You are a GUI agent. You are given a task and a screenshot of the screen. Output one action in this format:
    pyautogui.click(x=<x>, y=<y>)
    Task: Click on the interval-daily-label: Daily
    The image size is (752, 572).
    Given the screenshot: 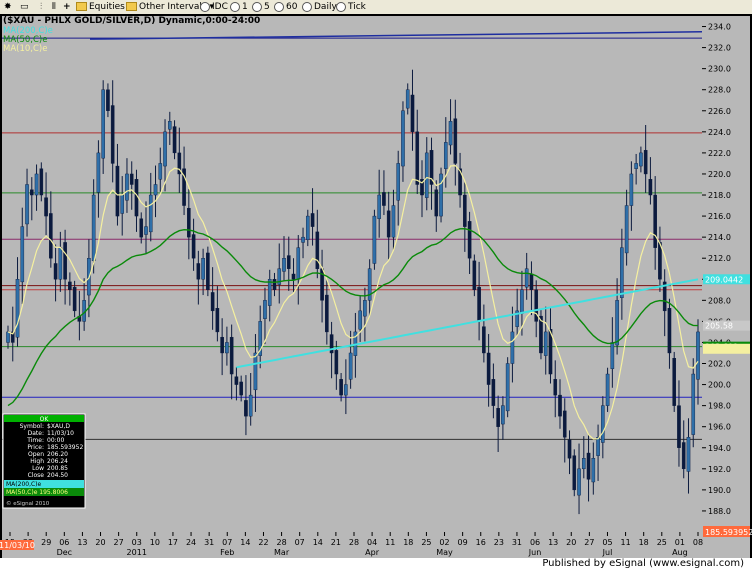 What is the action you would take?
    pyautogui.click(x=325, y=7)
    